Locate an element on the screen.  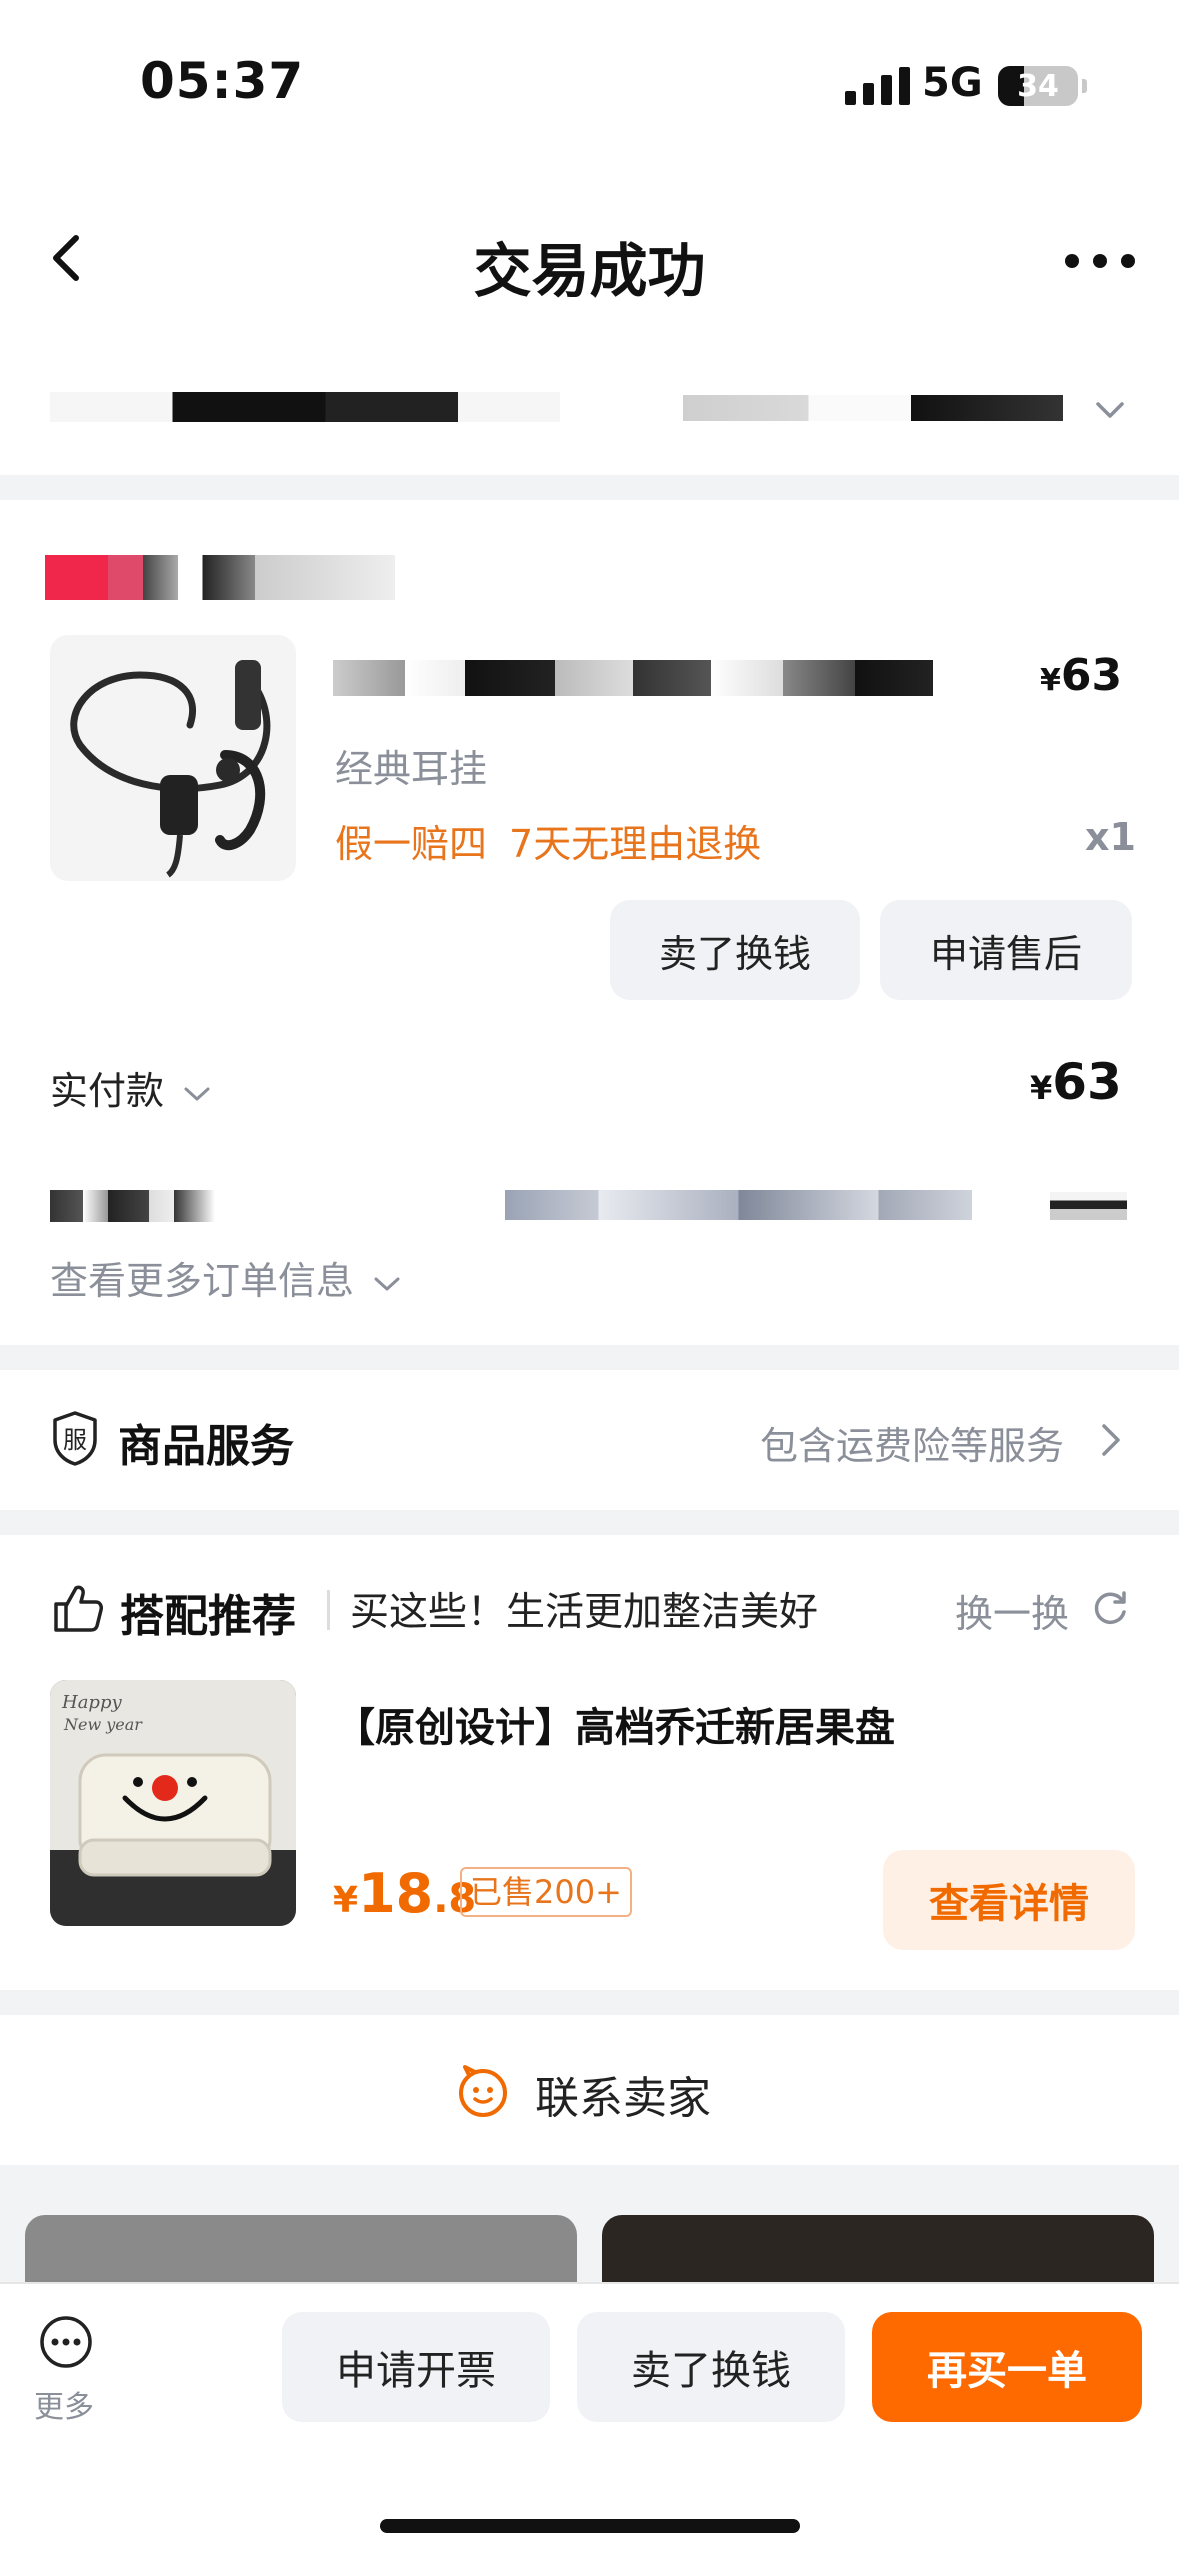
recommendation-subtitle: 买这些！生活更加整洁美好 is located at coordinates (584, 1612).